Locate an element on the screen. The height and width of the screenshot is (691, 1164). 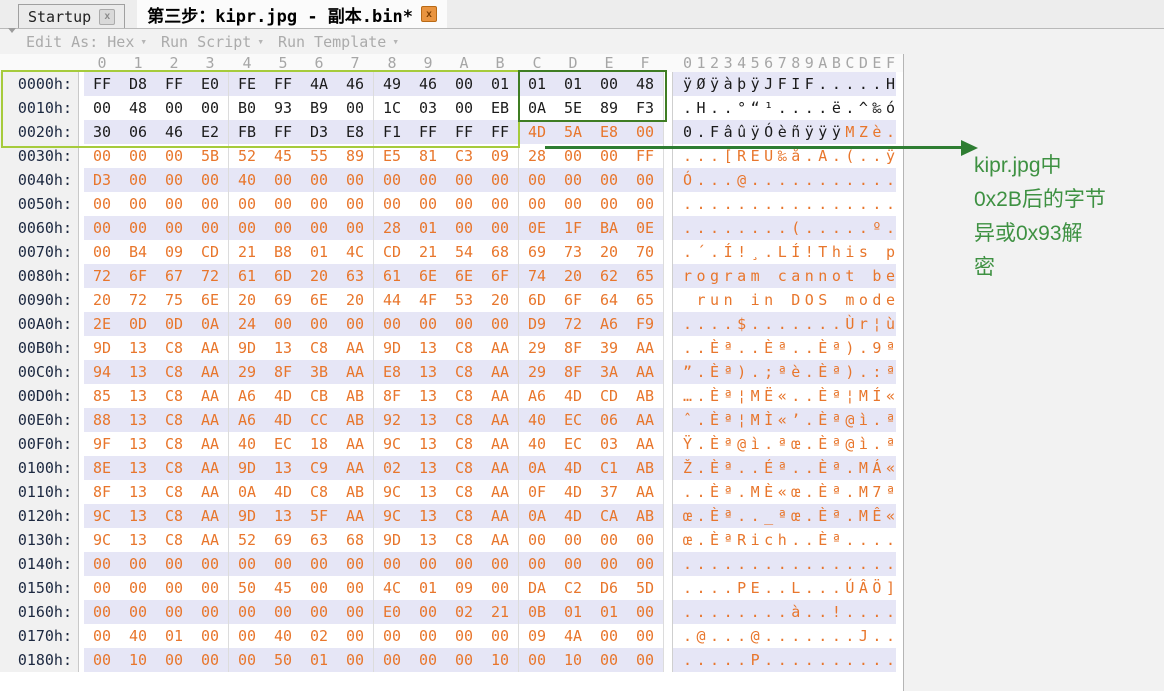
hex-byte: 4C is located at coordinates (355, 252).